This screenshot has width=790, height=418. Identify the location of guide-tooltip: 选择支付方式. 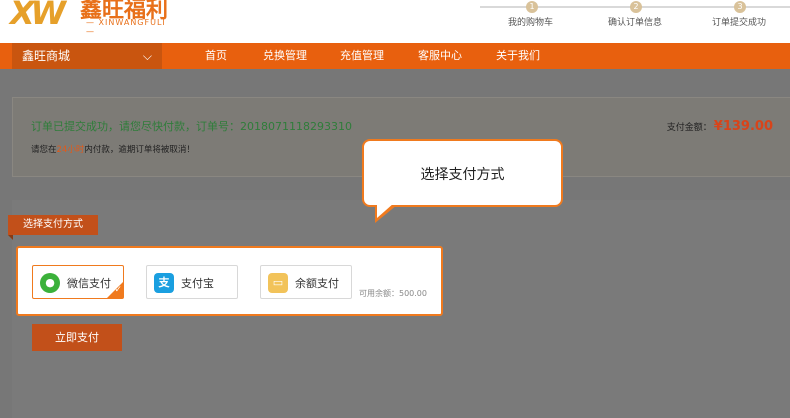
(462, 173).